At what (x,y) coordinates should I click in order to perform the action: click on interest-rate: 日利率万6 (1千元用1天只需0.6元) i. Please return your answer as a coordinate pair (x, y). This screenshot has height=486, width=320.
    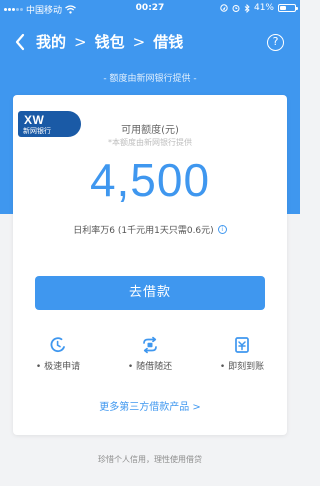
    Looking at the image, I should click on (150, 229).